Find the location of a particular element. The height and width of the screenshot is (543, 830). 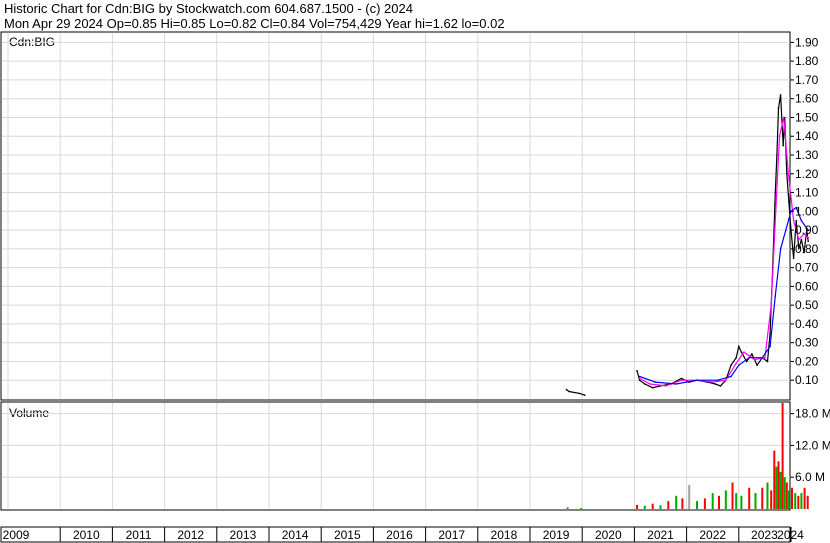

price-tick-label: 1.20 is located at coordinates (807, 174).